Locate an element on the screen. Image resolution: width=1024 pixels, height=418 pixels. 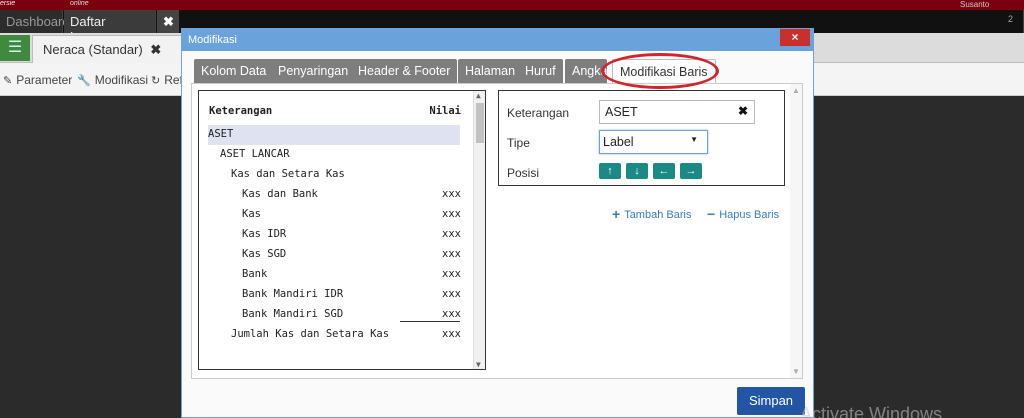
tab-penyaringan: Penyaringan is located at coordinates (313, 71).